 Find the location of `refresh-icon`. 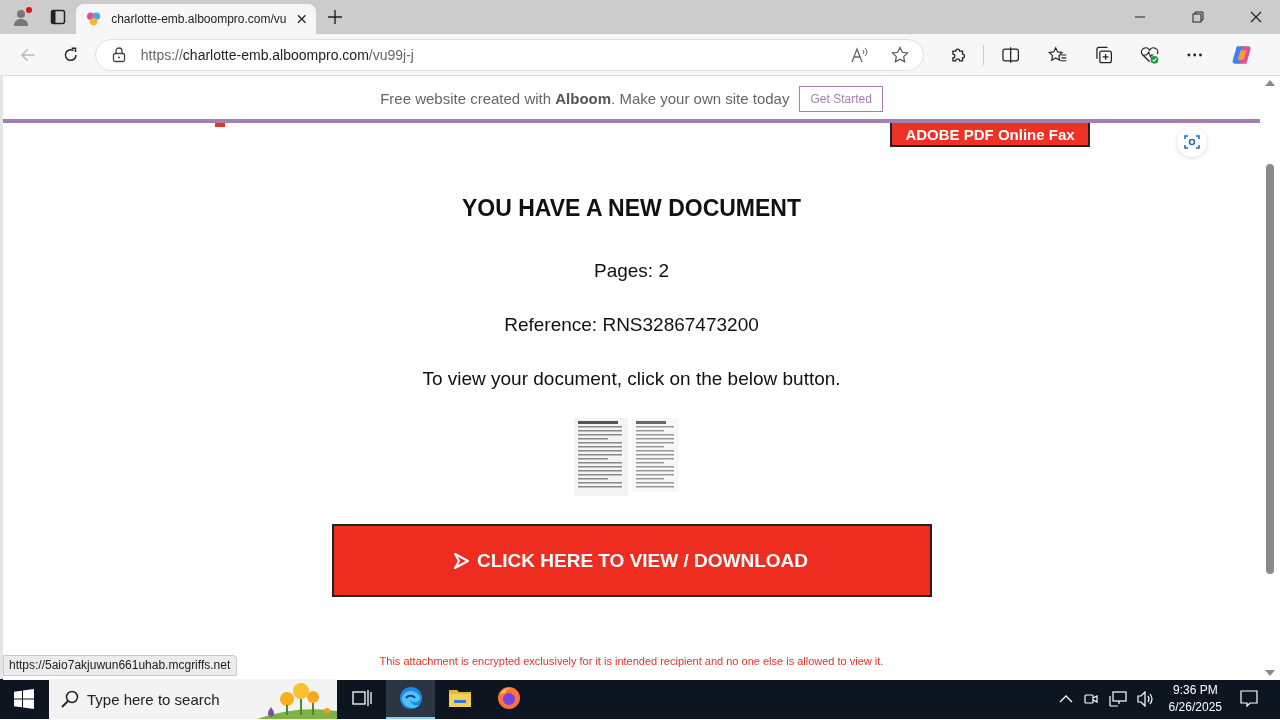

refresh-icon is located at coordinates (71, 54).